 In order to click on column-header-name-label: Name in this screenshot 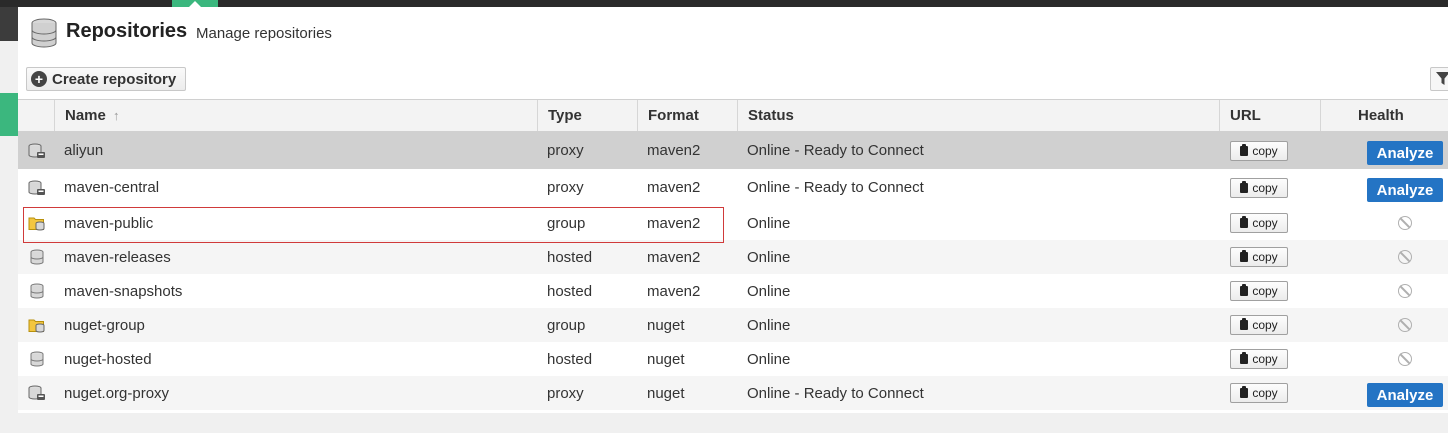, I will do `click(85, 115)`.